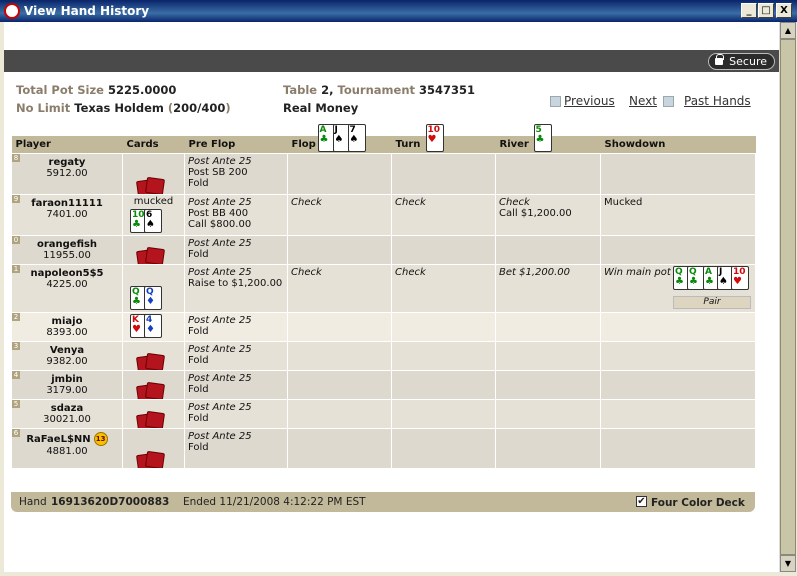 Image resolution: width=797 pixels, height=576 pixels. What do you see at coordinates (67, 350) in the screenshot?
I see `player-name: Venya` at bounding box center [67, 350].